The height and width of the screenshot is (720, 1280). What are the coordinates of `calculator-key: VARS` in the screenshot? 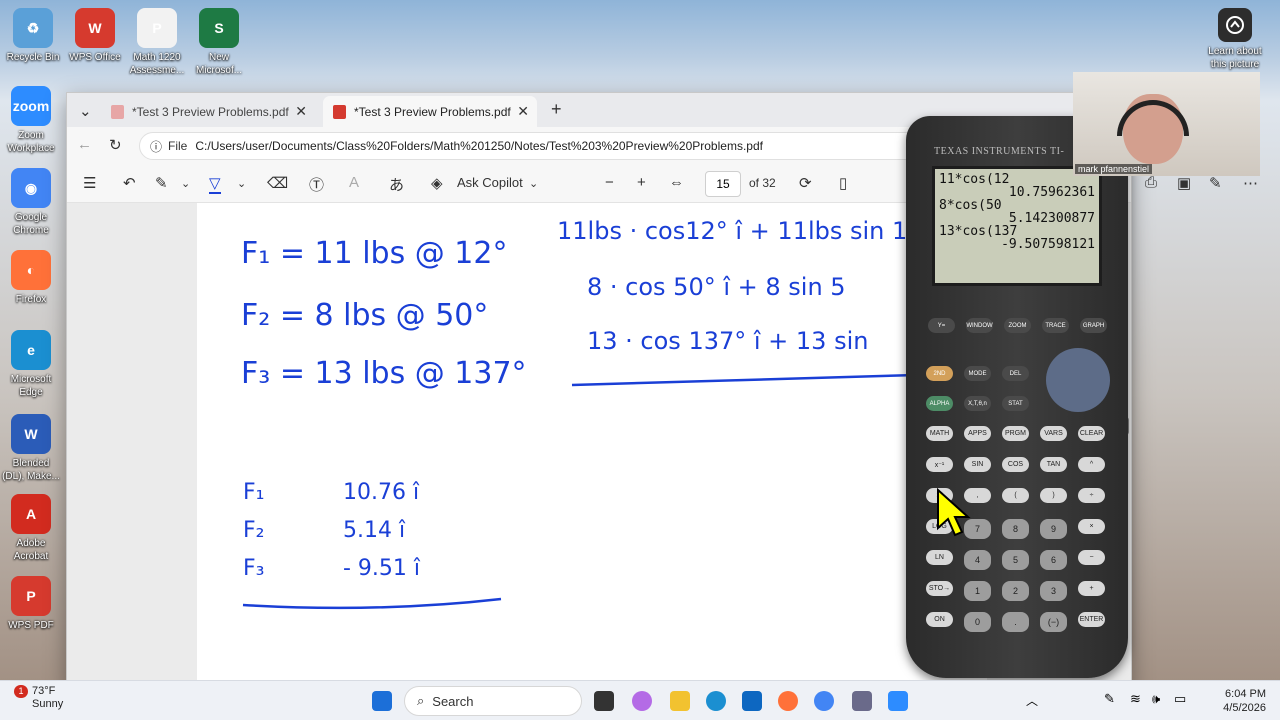 It's located at (1053, 433).